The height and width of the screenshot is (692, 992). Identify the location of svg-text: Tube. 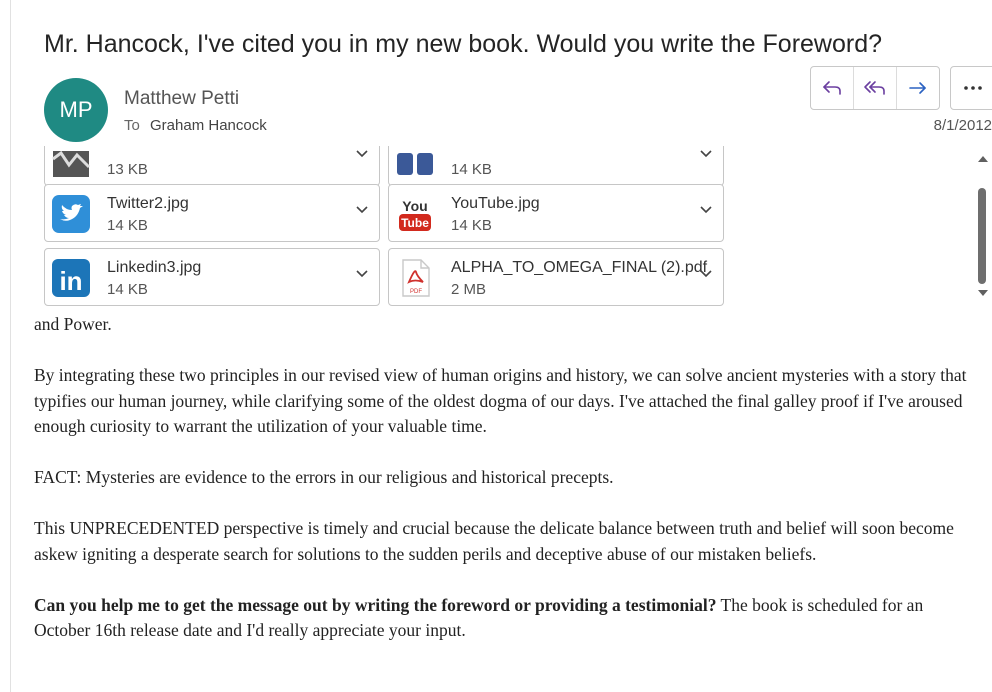
(415, 223).